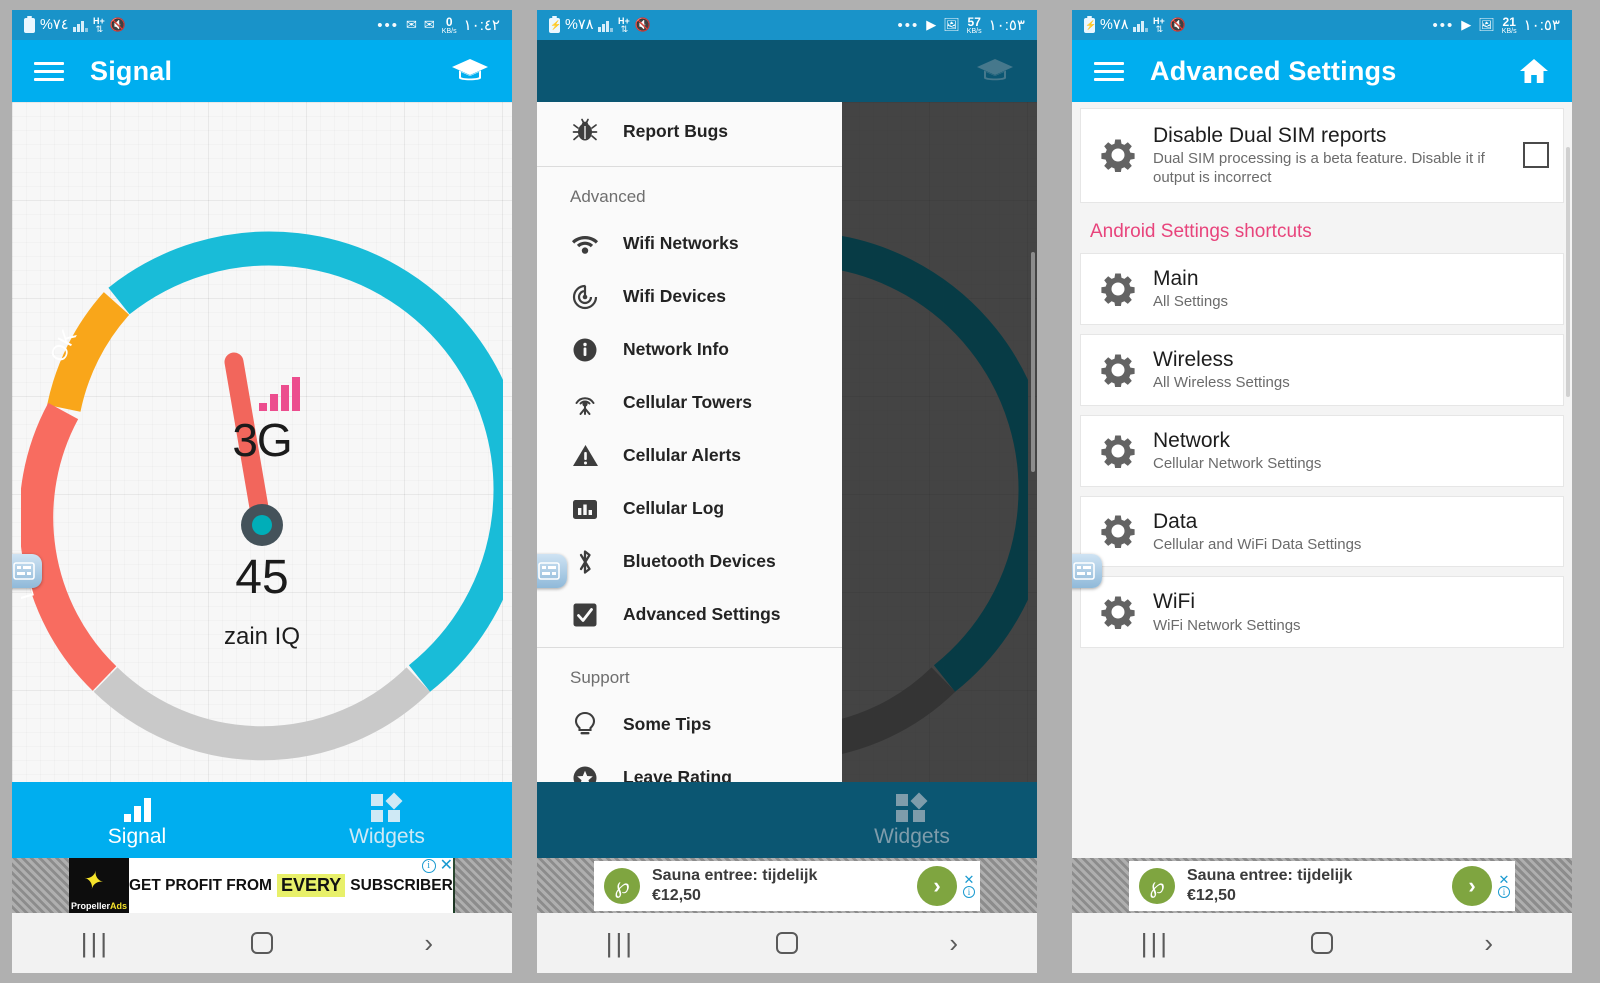 The width and height of the screenshot is (1600, 983). What do you see at coordinates (1496, 25) in the screenshot?
I see `status-bar-right-3: ••• ▶ 🖼 21 KB/s ١٠:٥٣` at bounding box center [1496, 25].